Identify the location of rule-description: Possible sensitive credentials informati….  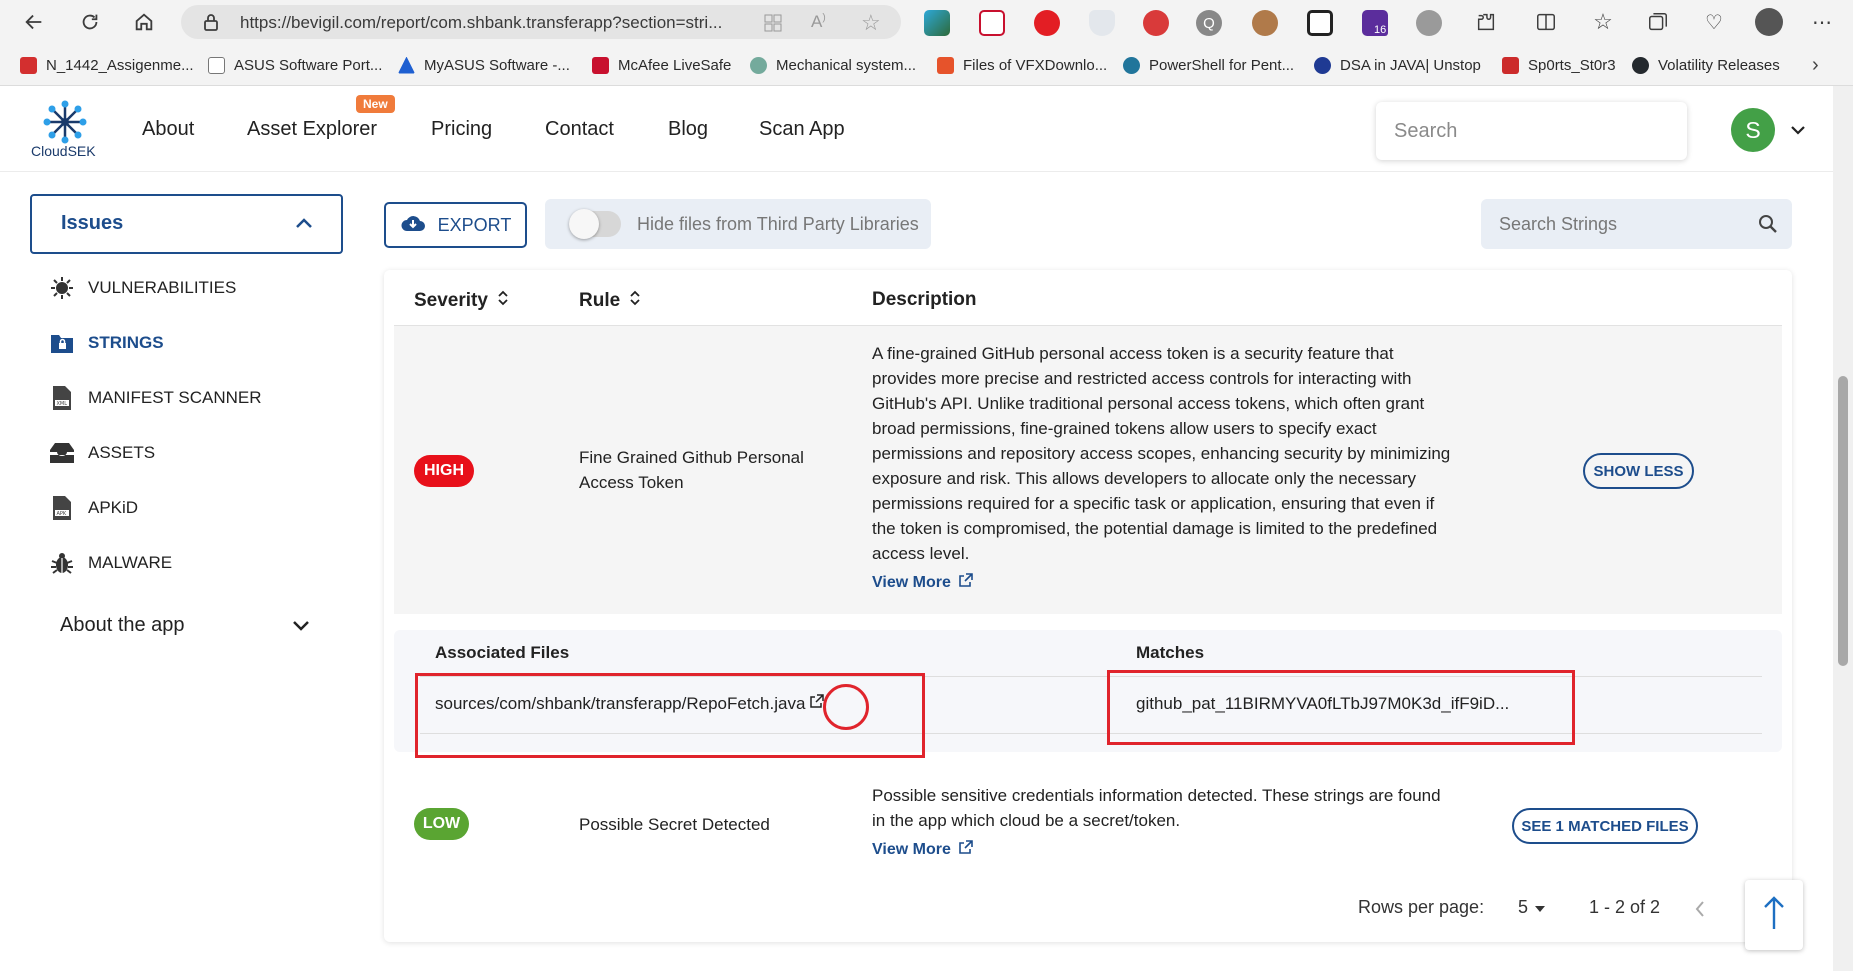
(1178, 808).